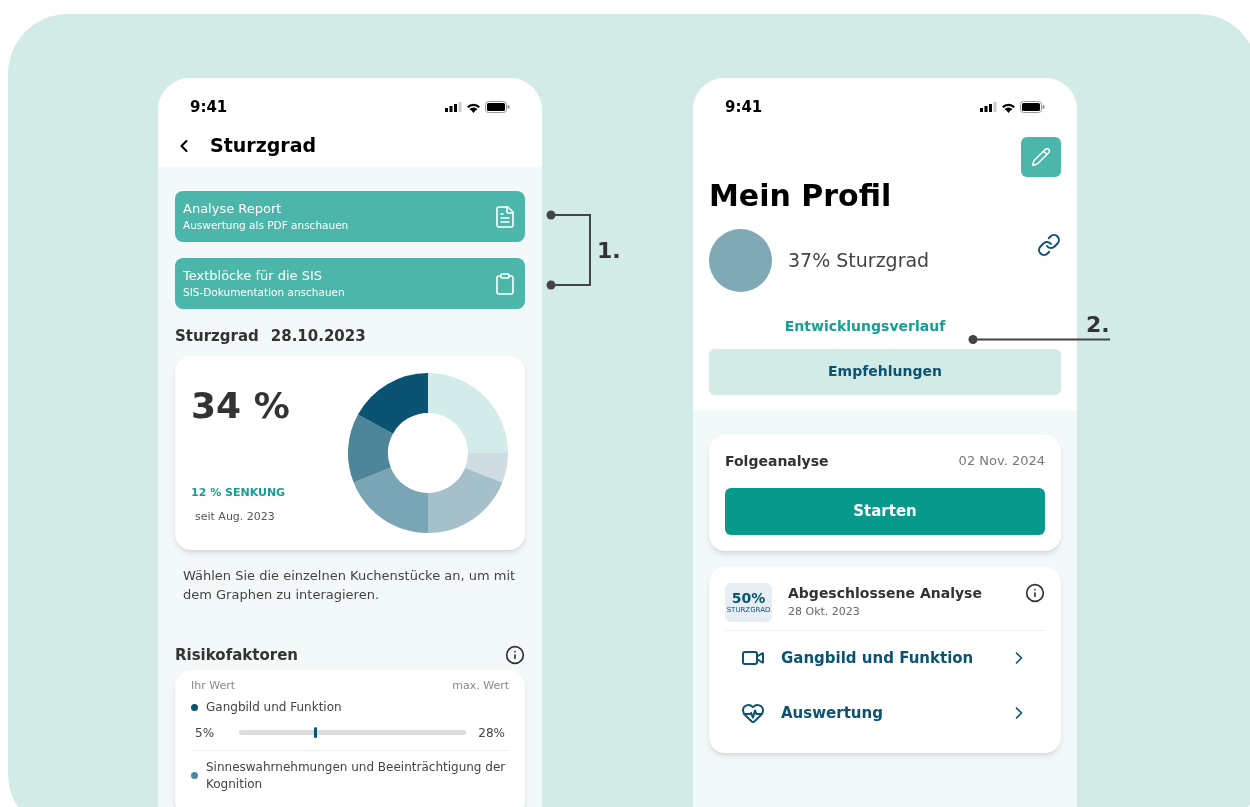 The image size is (1250, 807). I want to click on action-title: Analyse Report, so click(233, 208).